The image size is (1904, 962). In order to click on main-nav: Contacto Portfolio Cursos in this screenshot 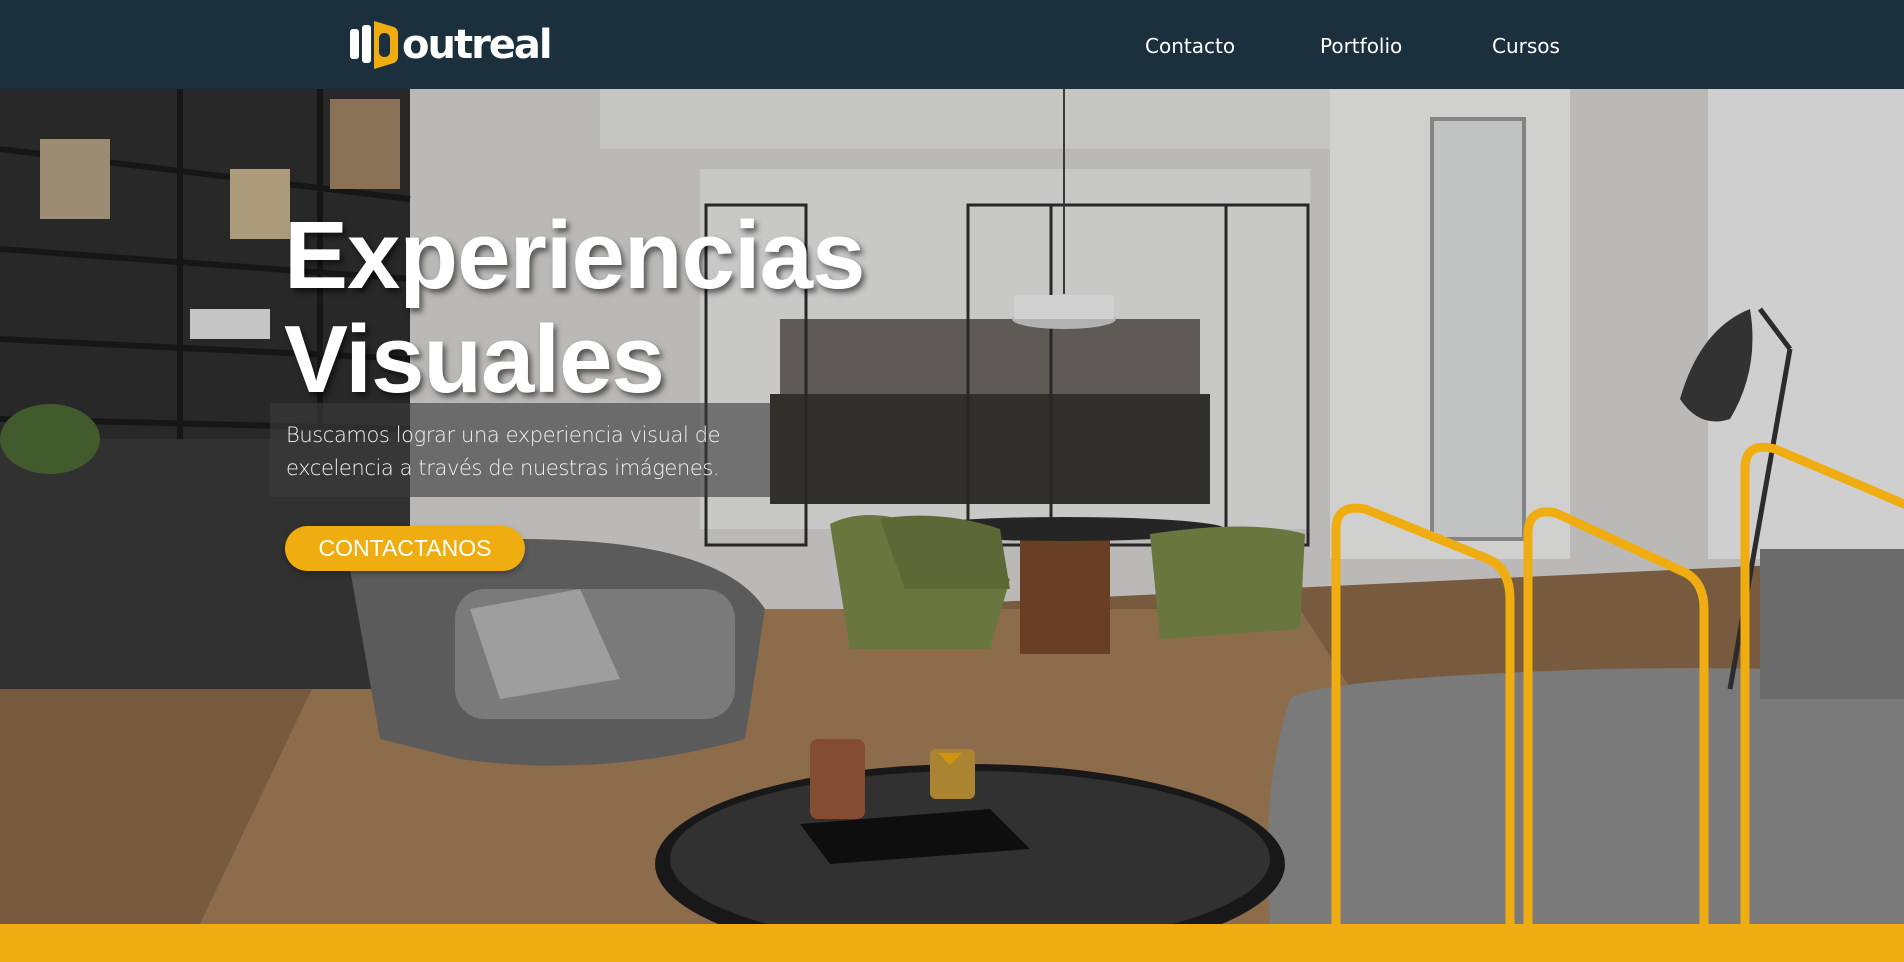, I will do `click(1360, 44)`.